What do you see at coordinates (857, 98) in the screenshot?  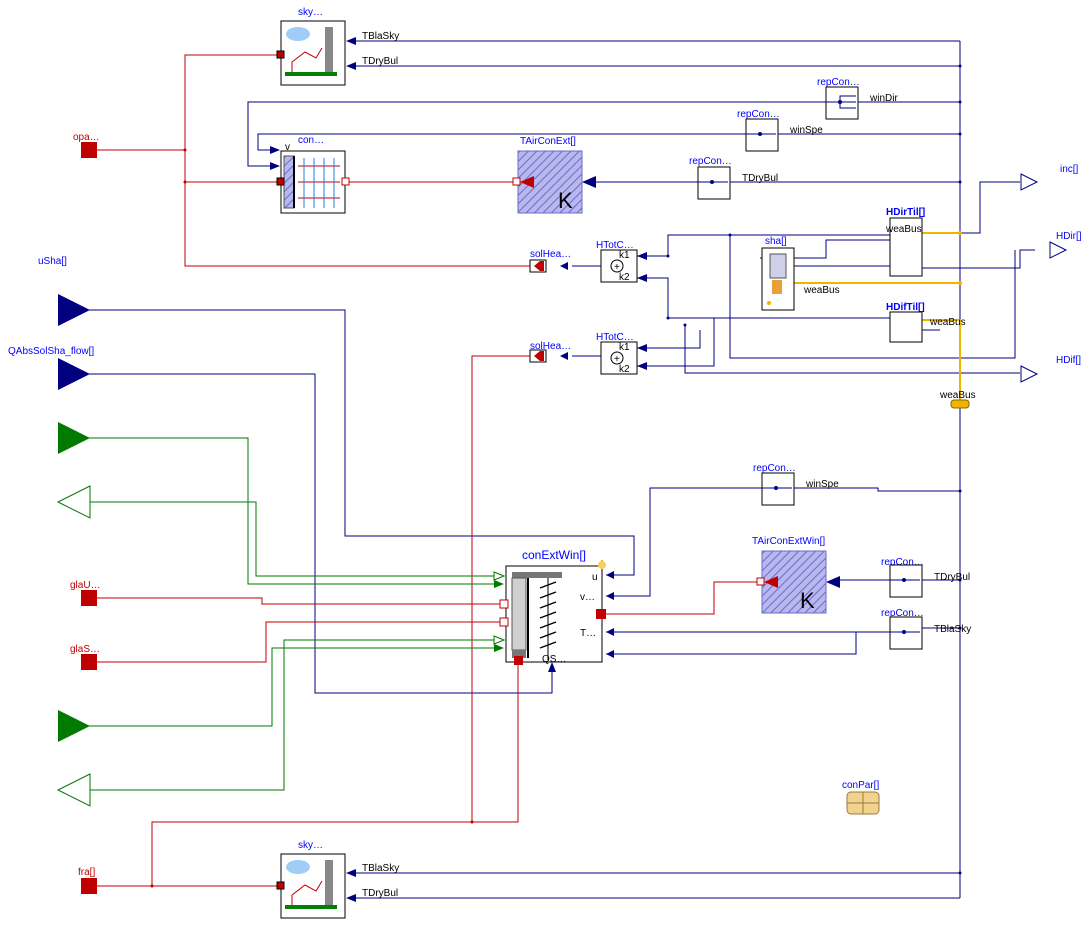 I see `rep-con-windir: repCon… winDir` at bounding box center [857, 98].